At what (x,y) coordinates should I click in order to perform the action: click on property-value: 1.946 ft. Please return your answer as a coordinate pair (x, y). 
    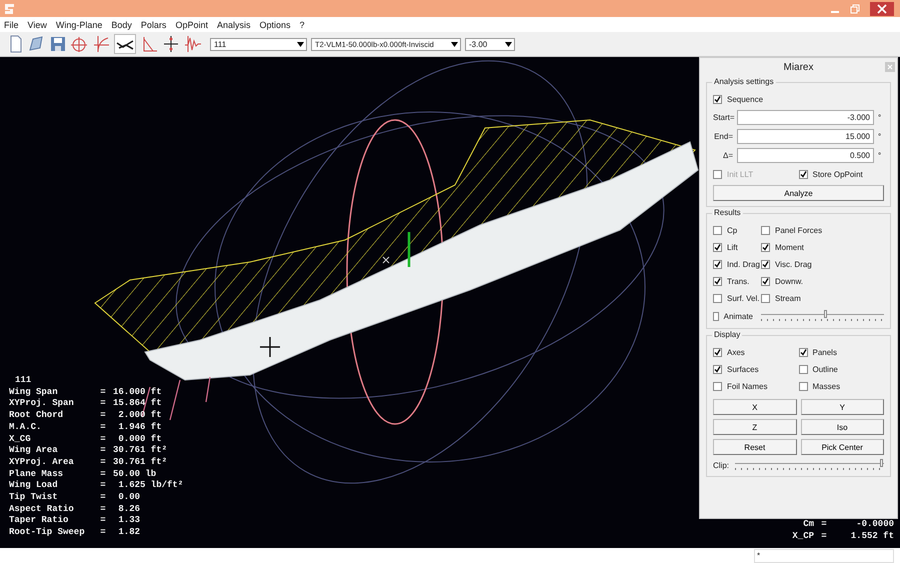
    Looking at the image, I should click on (139, 428).